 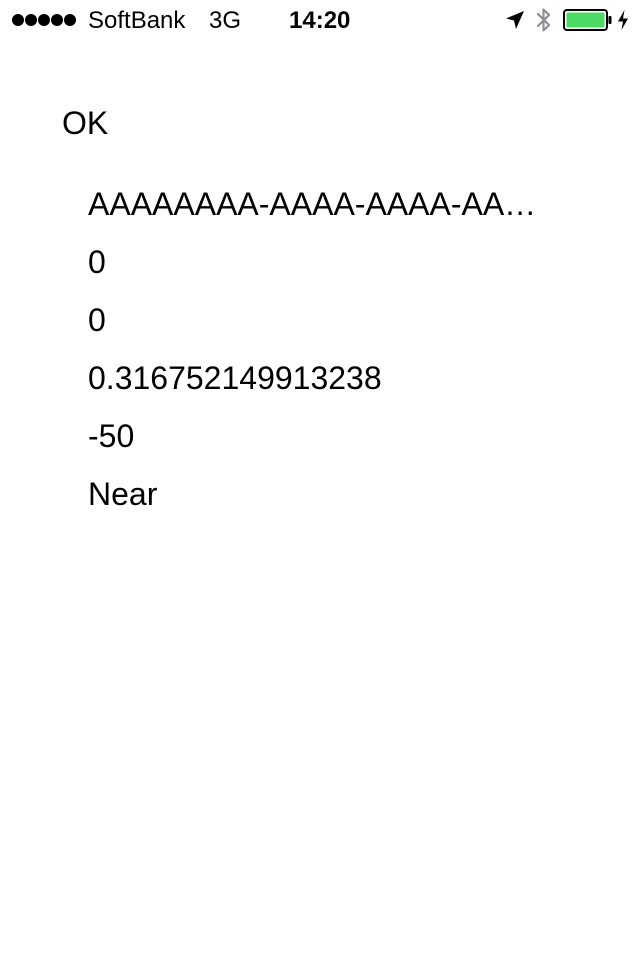 I want to click on minor-value: 0, so click(x=97, y=320).